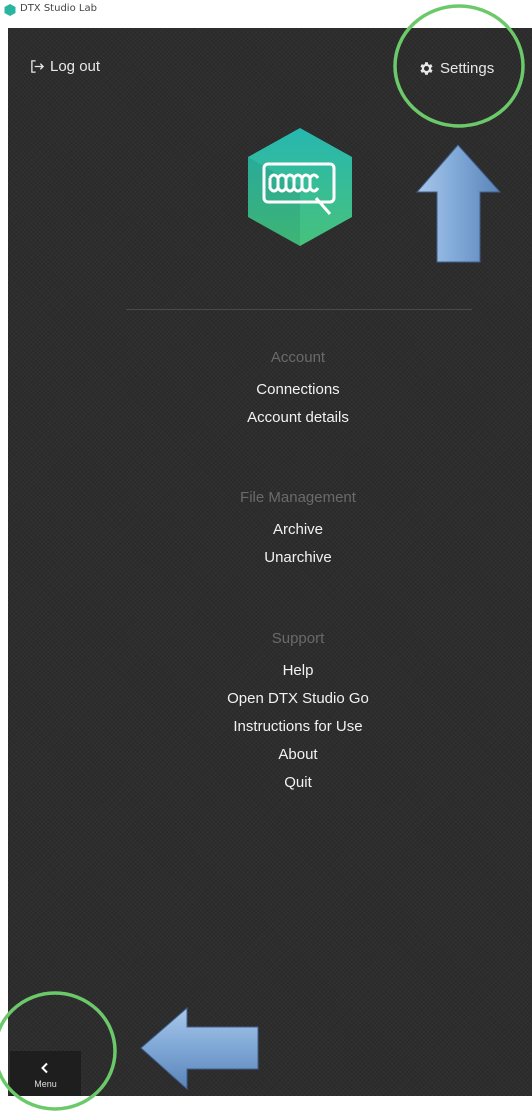 This screenshot has height=1111, width=532. What do you see at coordinates (426, 68) in the screenshot?
I see `gear-icon` at bounding box center [426, 68].